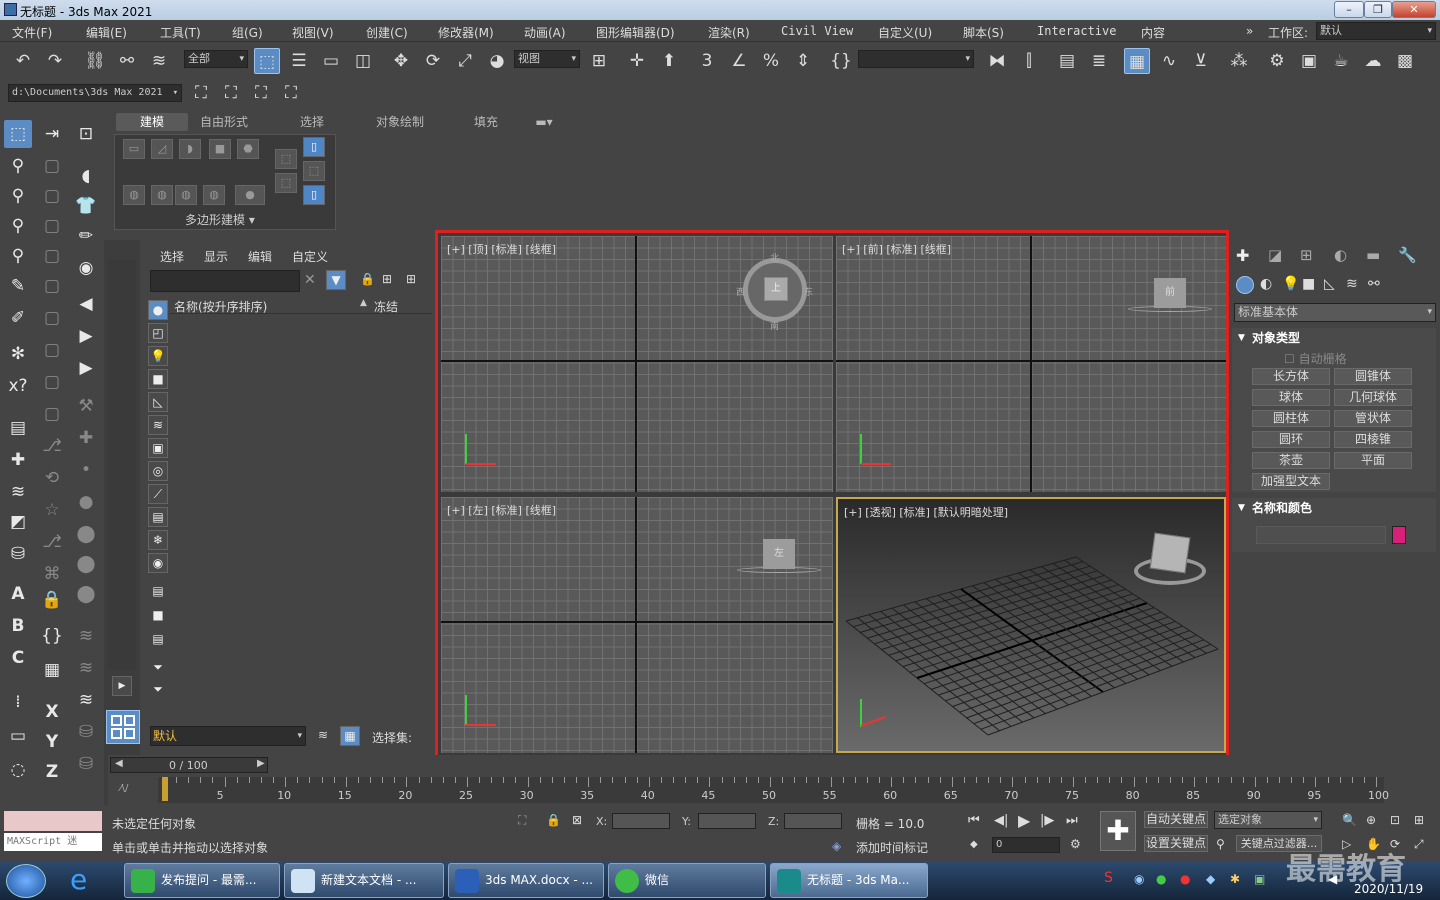 Image resolution: width=1440 pixels, height=900 pixels. I want to click on plus-icon: ✚, so click(86, 438).